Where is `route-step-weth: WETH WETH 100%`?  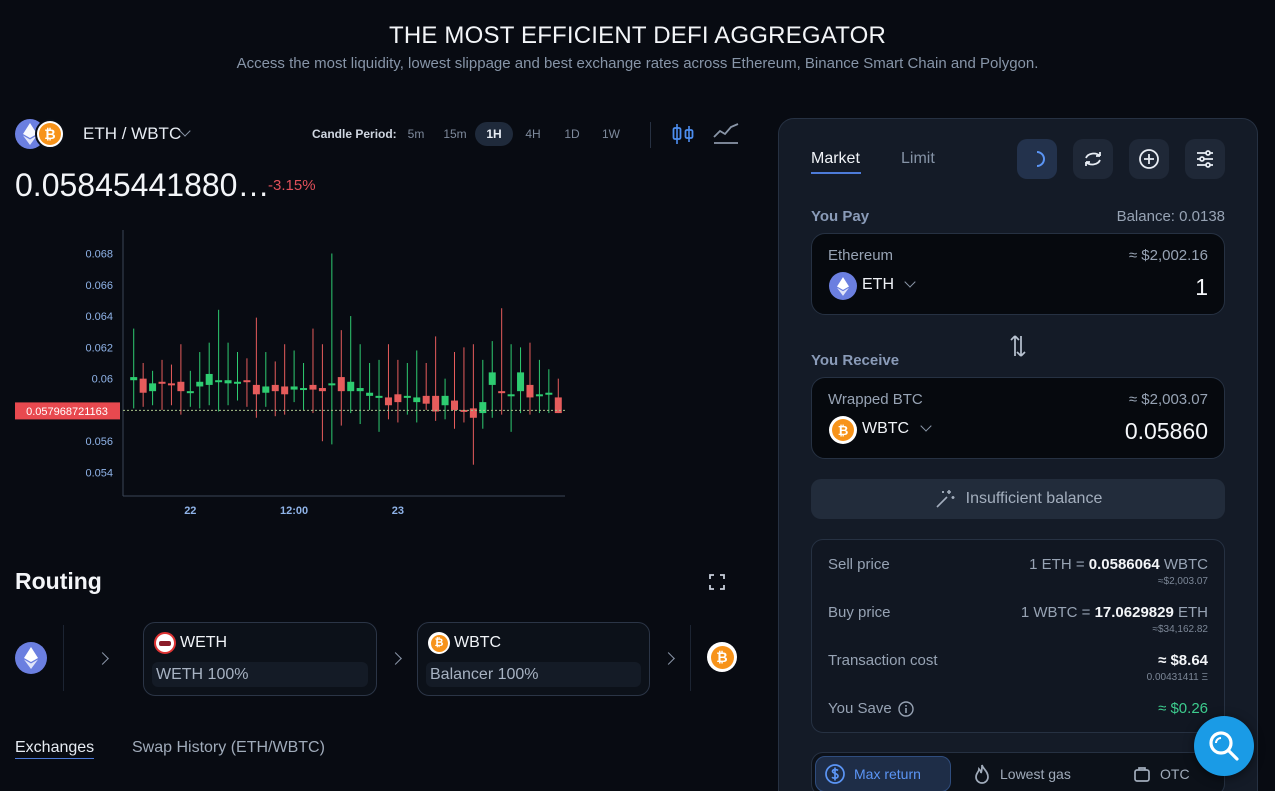 route-step-weth: WETH WETH 100% is located at coordinates (260, 659).